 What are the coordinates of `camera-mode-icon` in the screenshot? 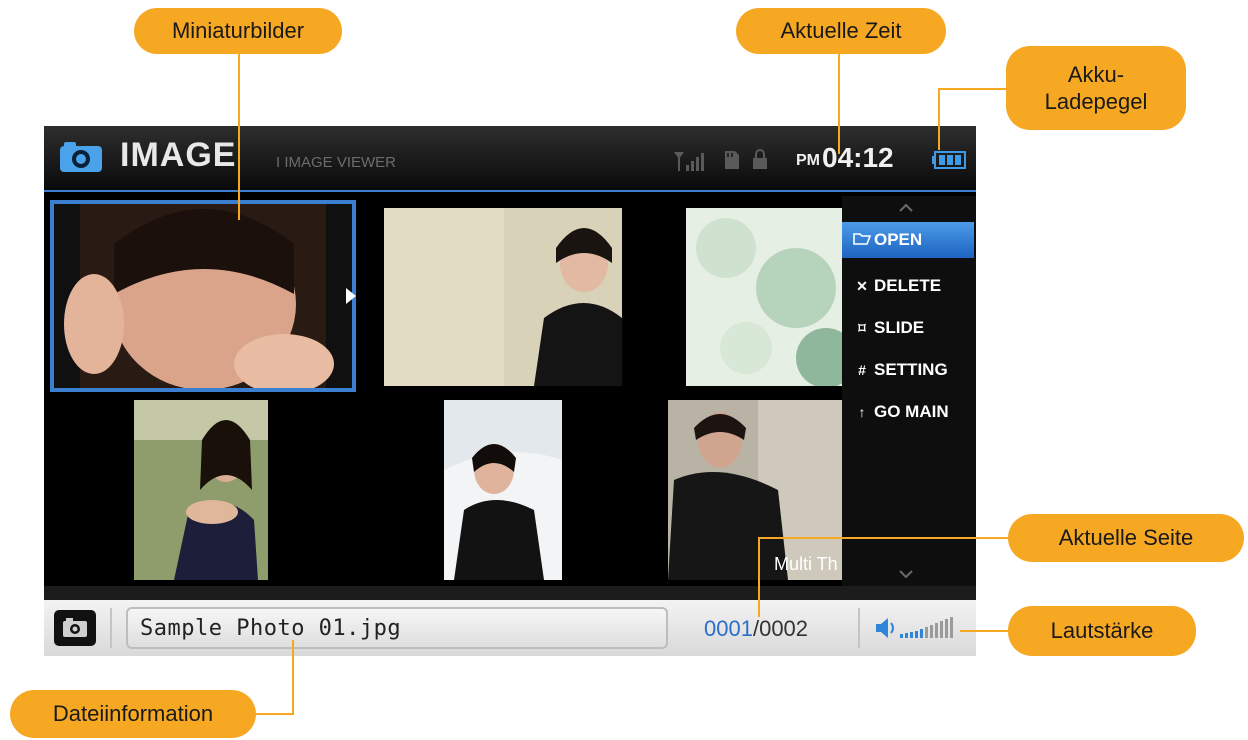 It's located at (75, 628).